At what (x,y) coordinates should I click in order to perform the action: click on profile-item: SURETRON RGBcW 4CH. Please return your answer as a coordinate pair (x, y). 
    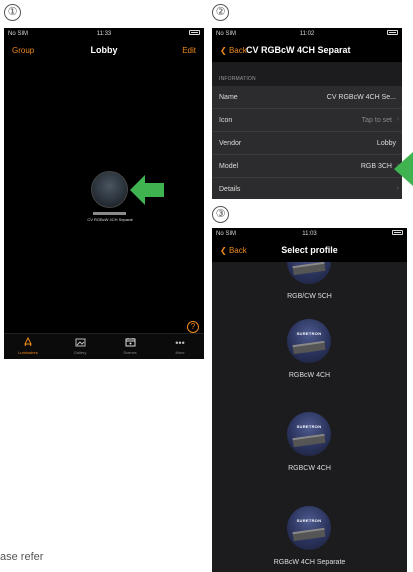
    Looking at the image, I should click on (309, 355).